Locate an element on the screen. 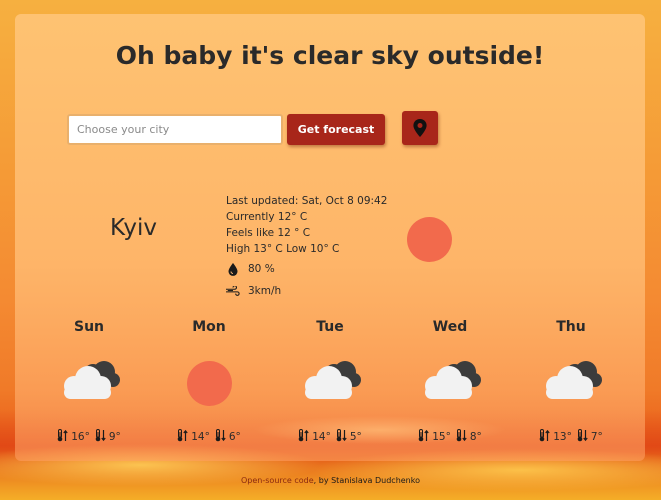 This screenshot has height=500, width=661. map-pin-icon is located at coordinates (420, 128).